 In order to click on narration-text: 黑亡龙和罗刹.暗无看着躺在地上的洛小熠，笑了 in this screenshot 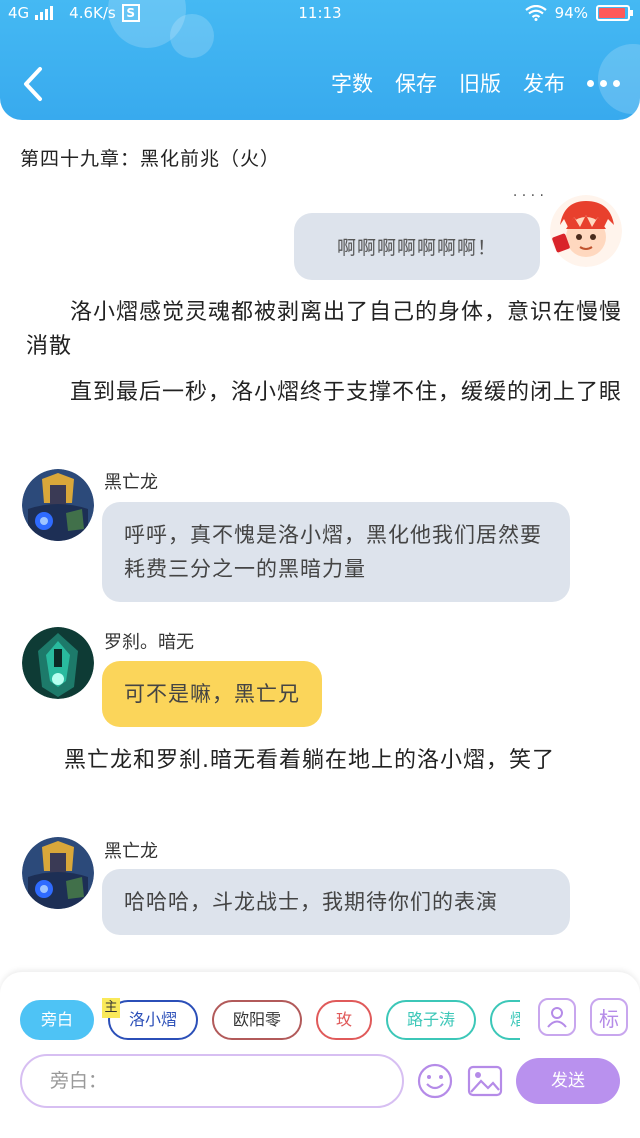, I will do `click(309, 760)`.